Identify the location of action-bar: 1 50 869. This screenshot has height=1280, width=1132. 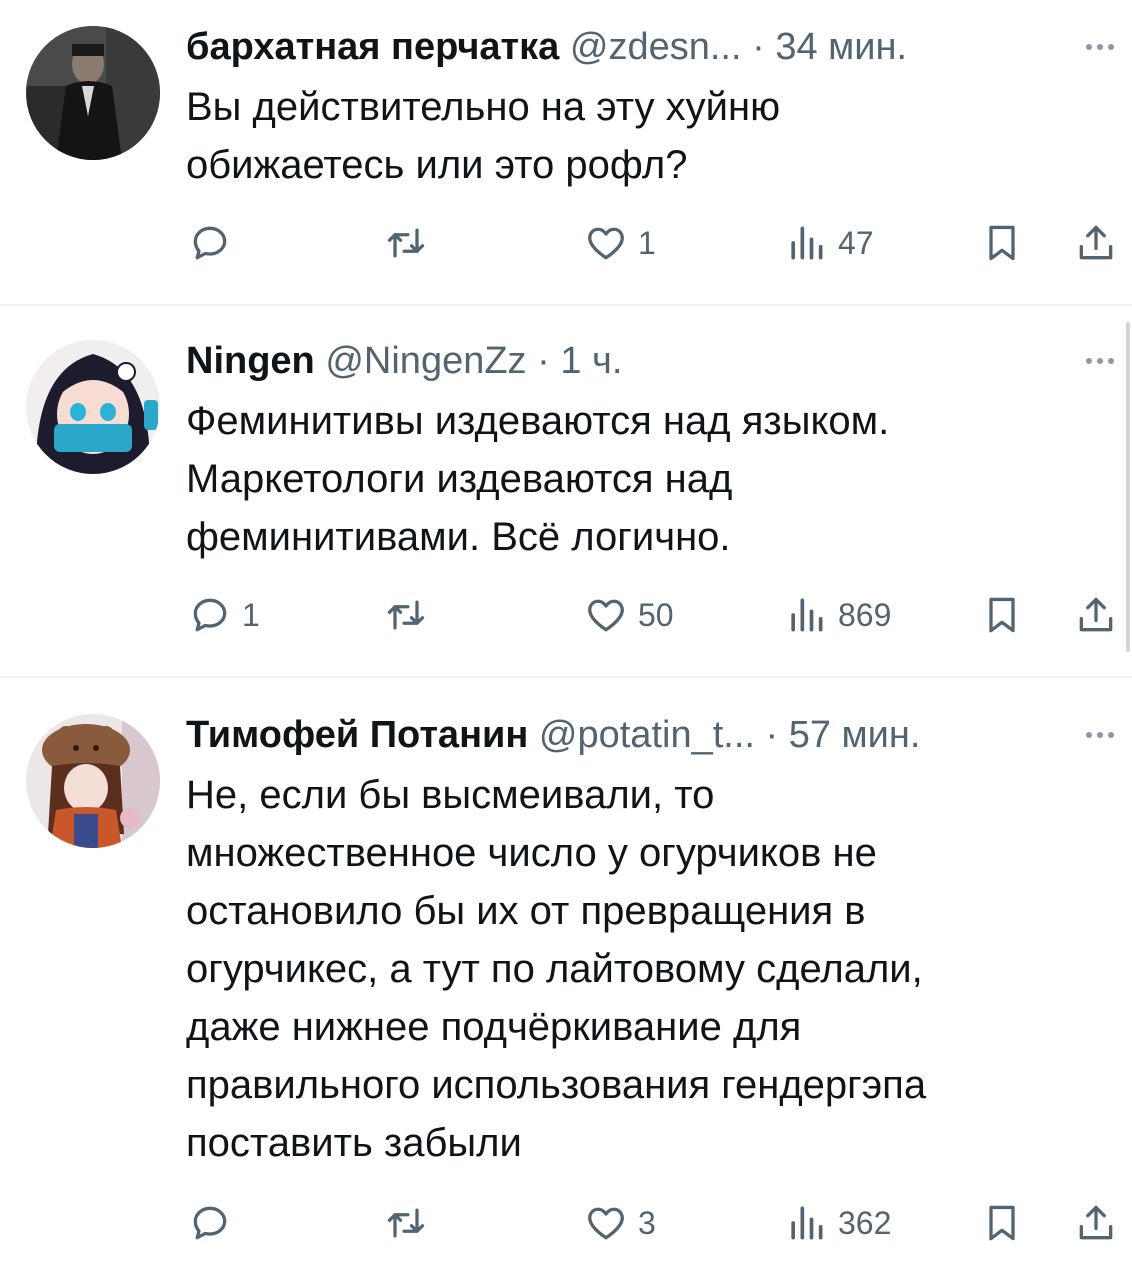
(566, 615).